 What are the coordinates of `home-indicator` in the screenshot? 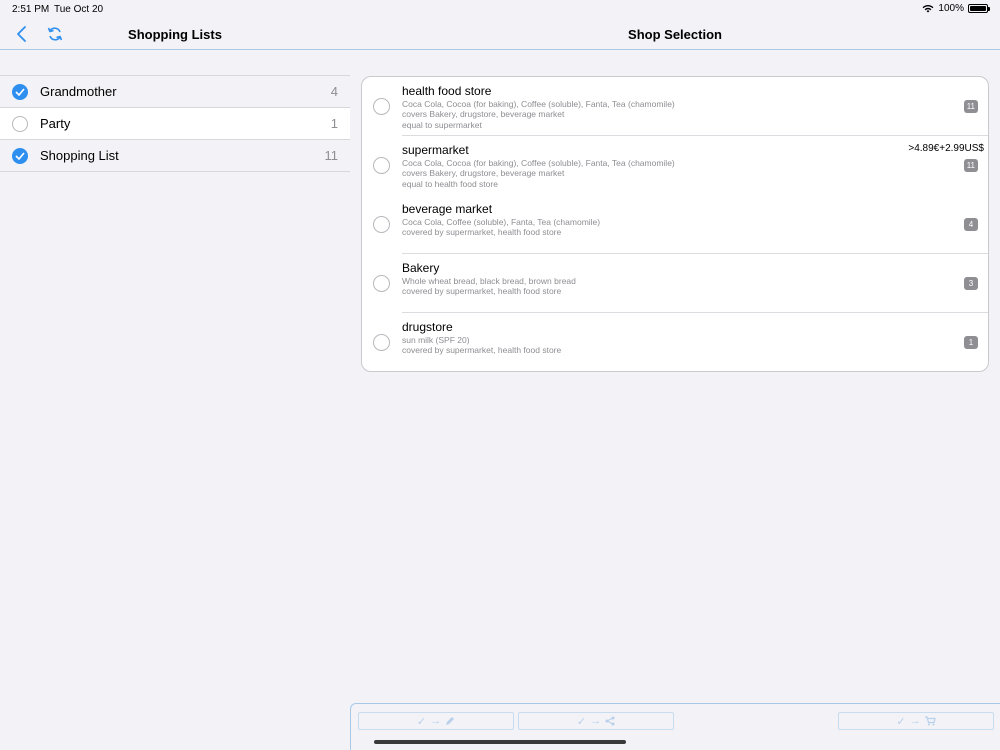 It's located at (500, 742).